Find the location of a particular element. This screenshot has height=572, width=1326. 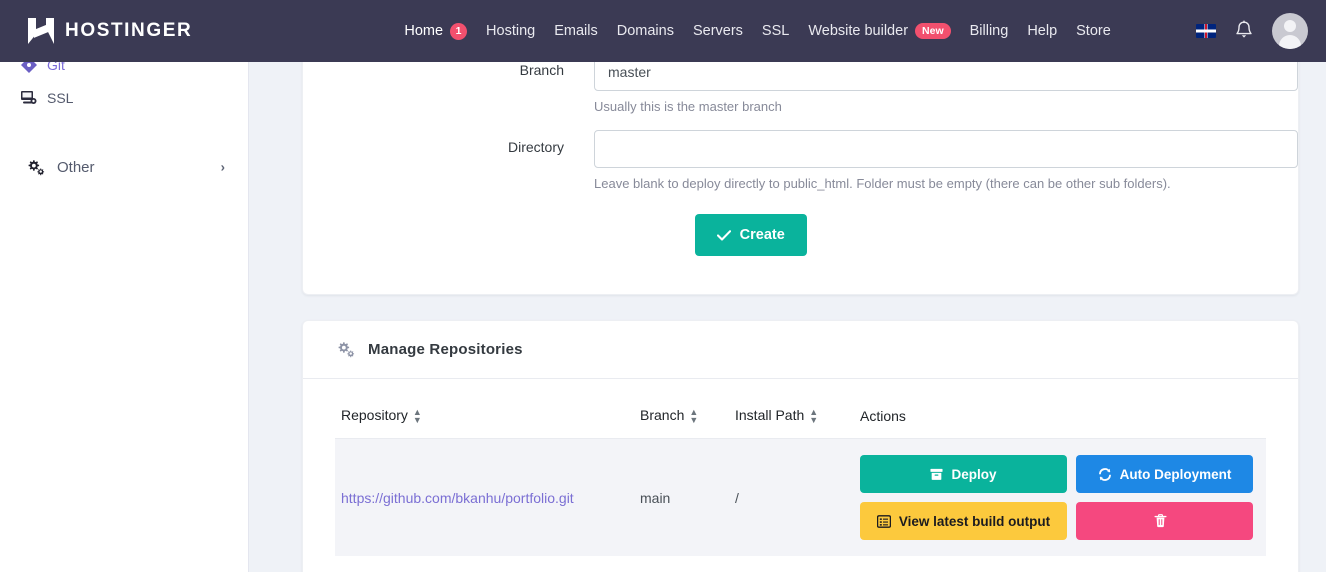

column-header-branch: Branch ▲ ▼ is located at coordinates (687, 409).